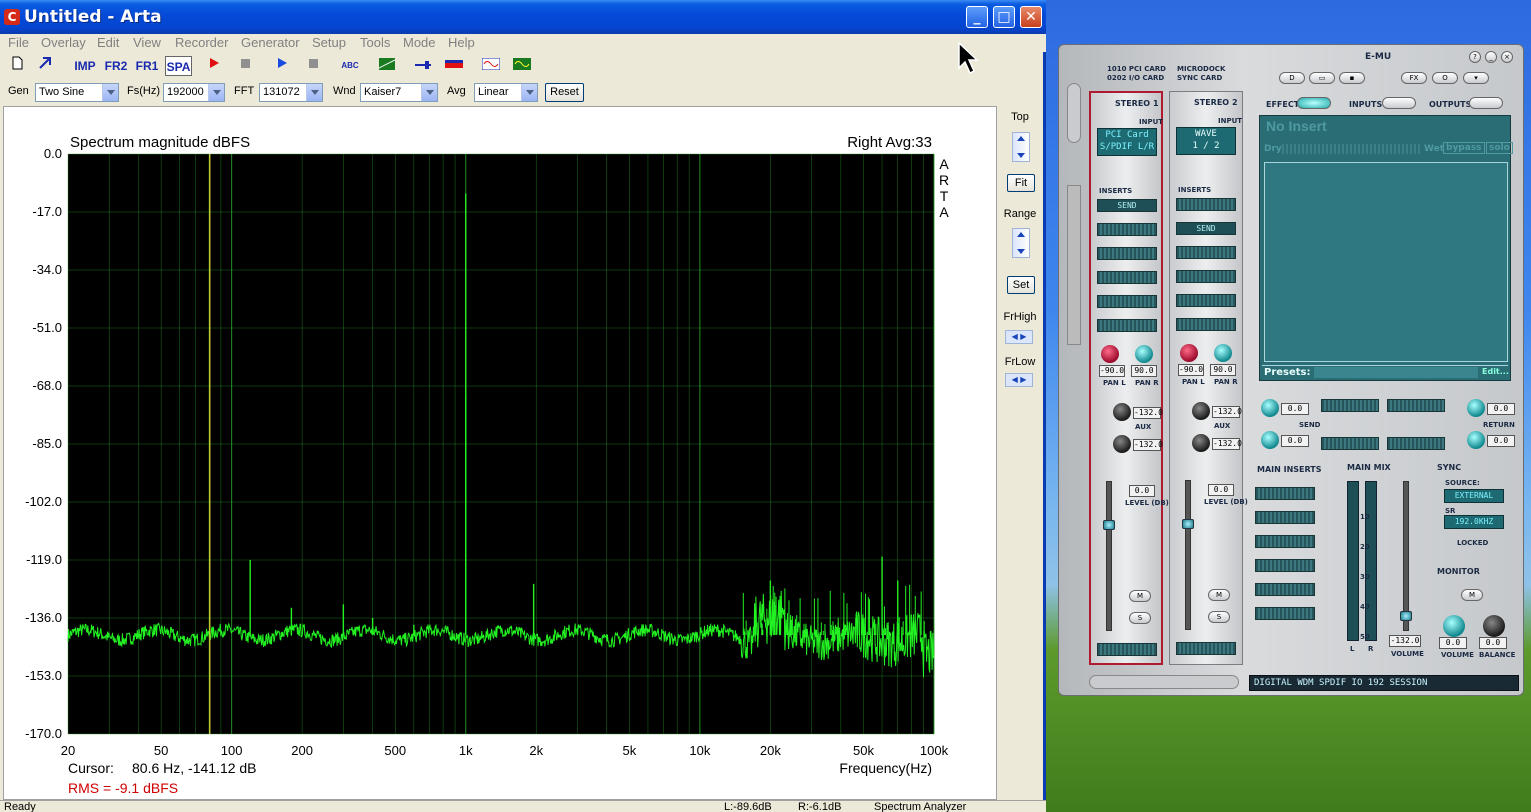 The height and width of the screenshot is (812, 1531). What do you see at coordinates (1474, 496) in the screenshot?
I see `sync-source-display: EXTERNAL` at bounding box center [1474, 496].